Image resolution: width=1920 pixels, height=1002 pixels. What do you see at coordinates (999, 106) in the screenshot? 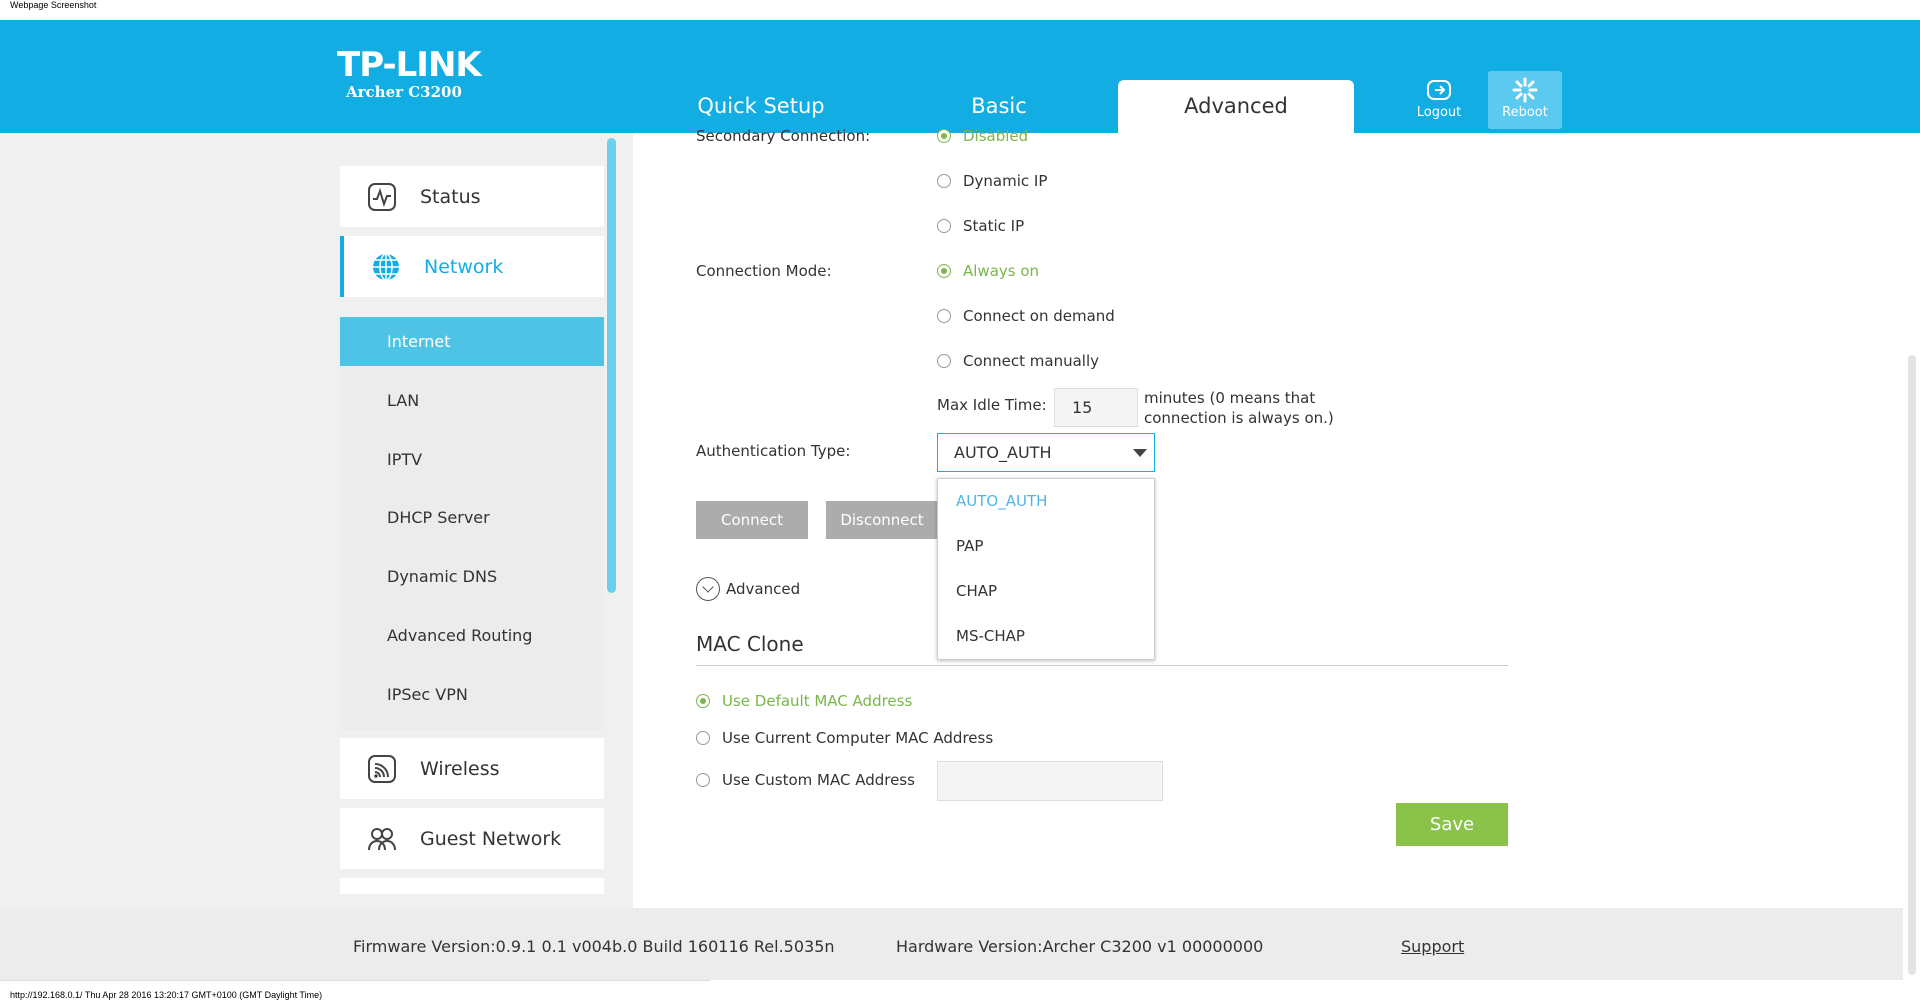
I see `tab-basic: Basic` at bounding box center [999, 106].